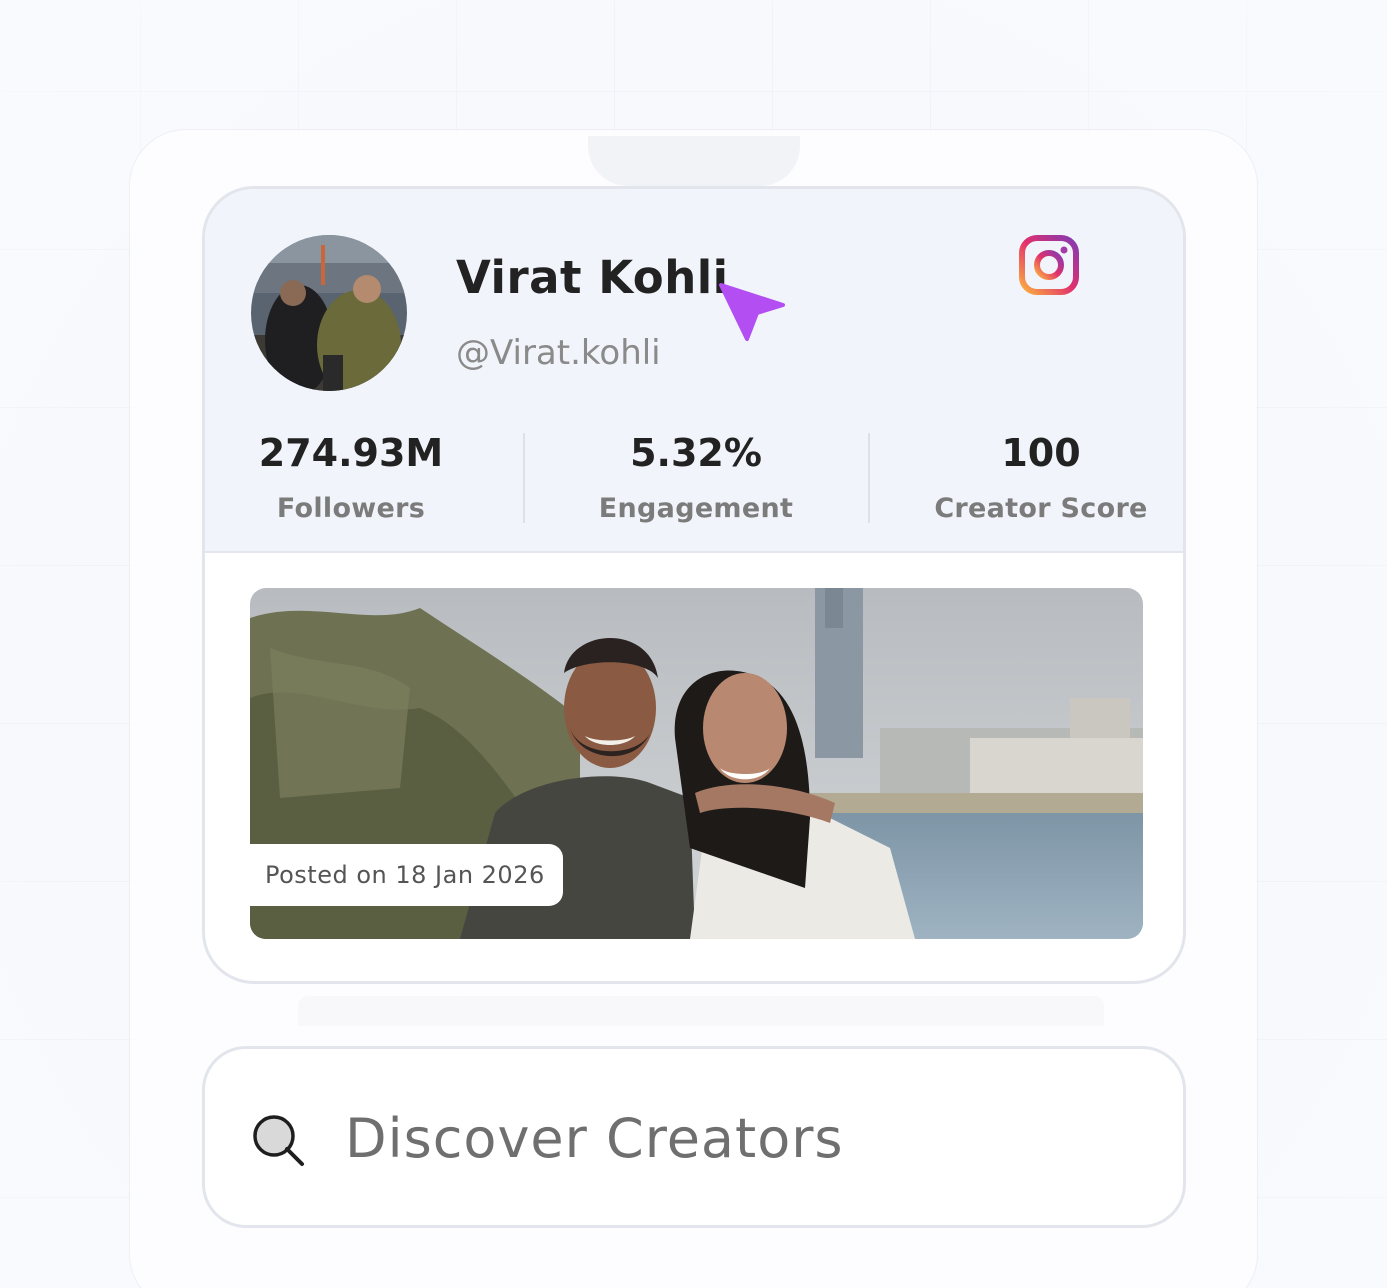  What do you see at coordinates (696, 453) in the screenshot?
I see `stat-value: 5.32%` at bounding box center [696, 453].